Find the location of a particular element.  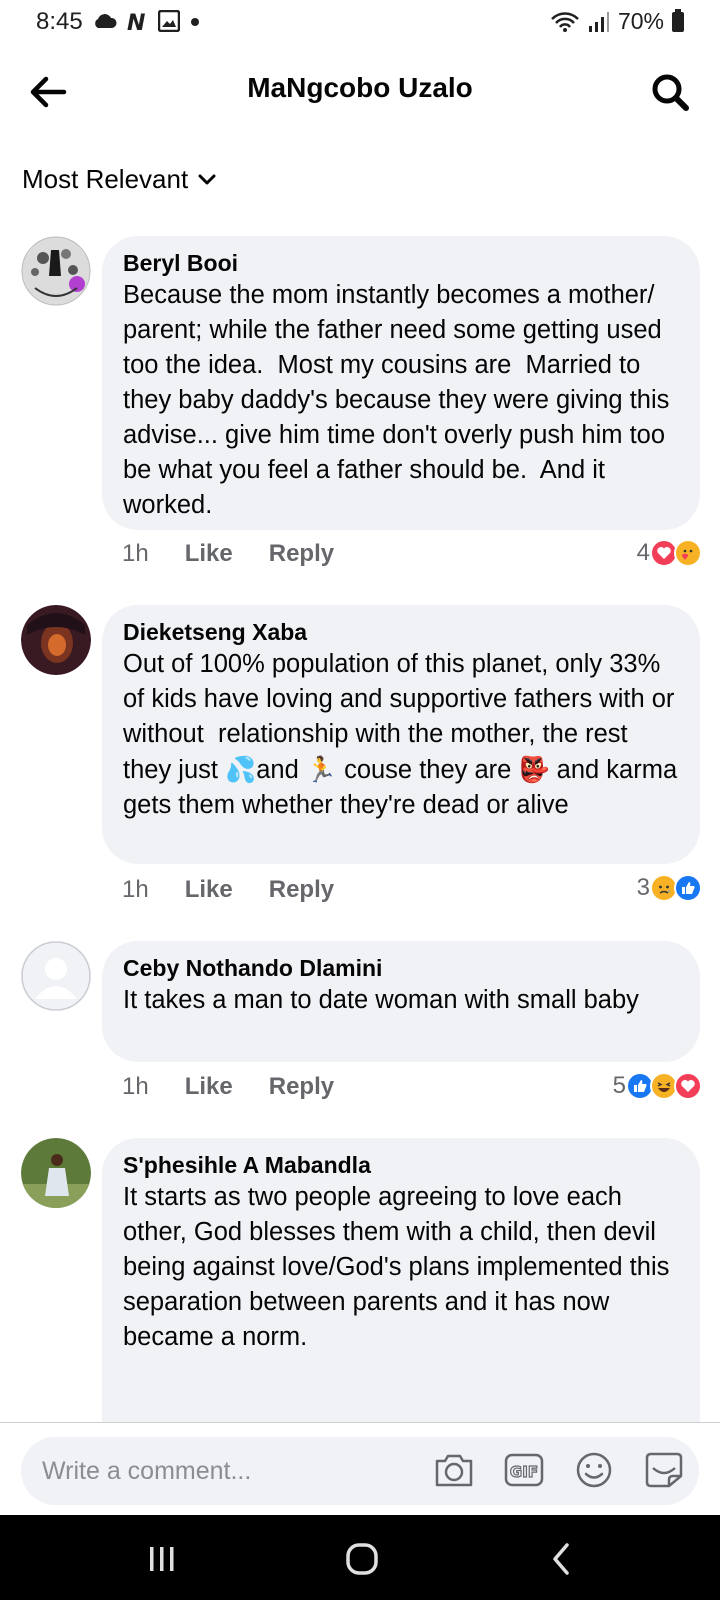

comment-composer: Write a comment... GIF is located at coordinates (360, 1469).